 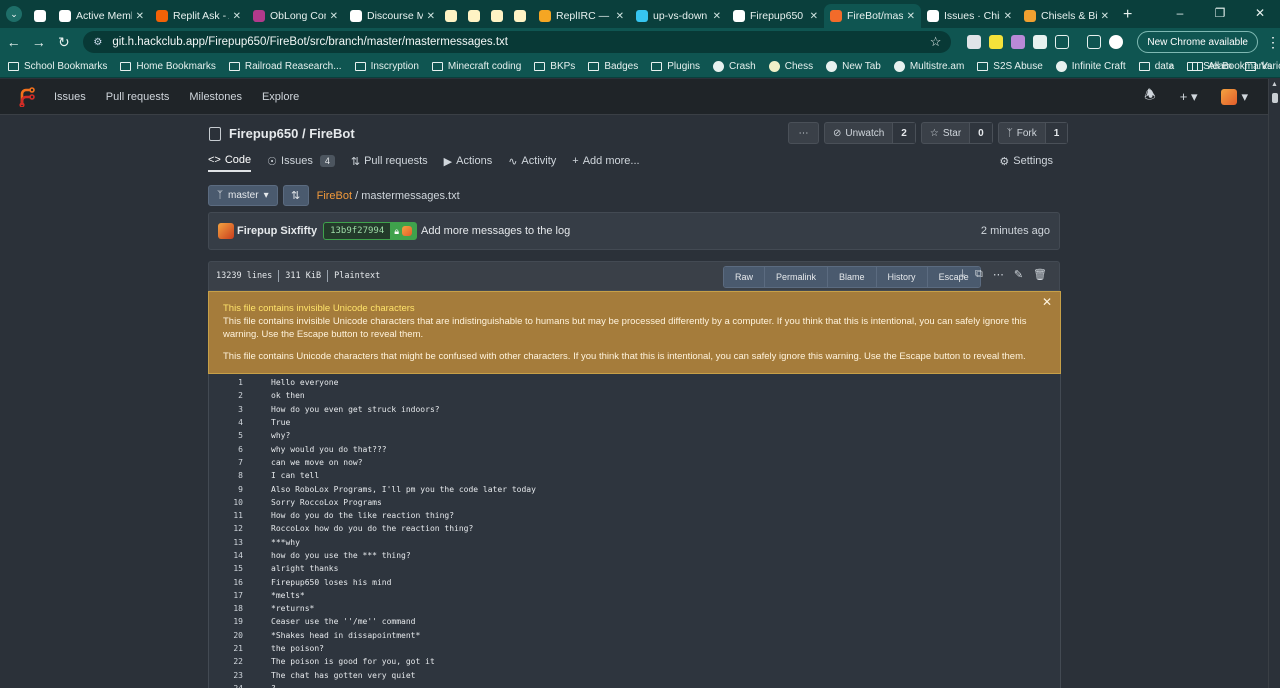 What do you see at coordinates (26, 96) in the screenshot?
I see `forgejo-logo-icon` at bounding box center [26, 96].